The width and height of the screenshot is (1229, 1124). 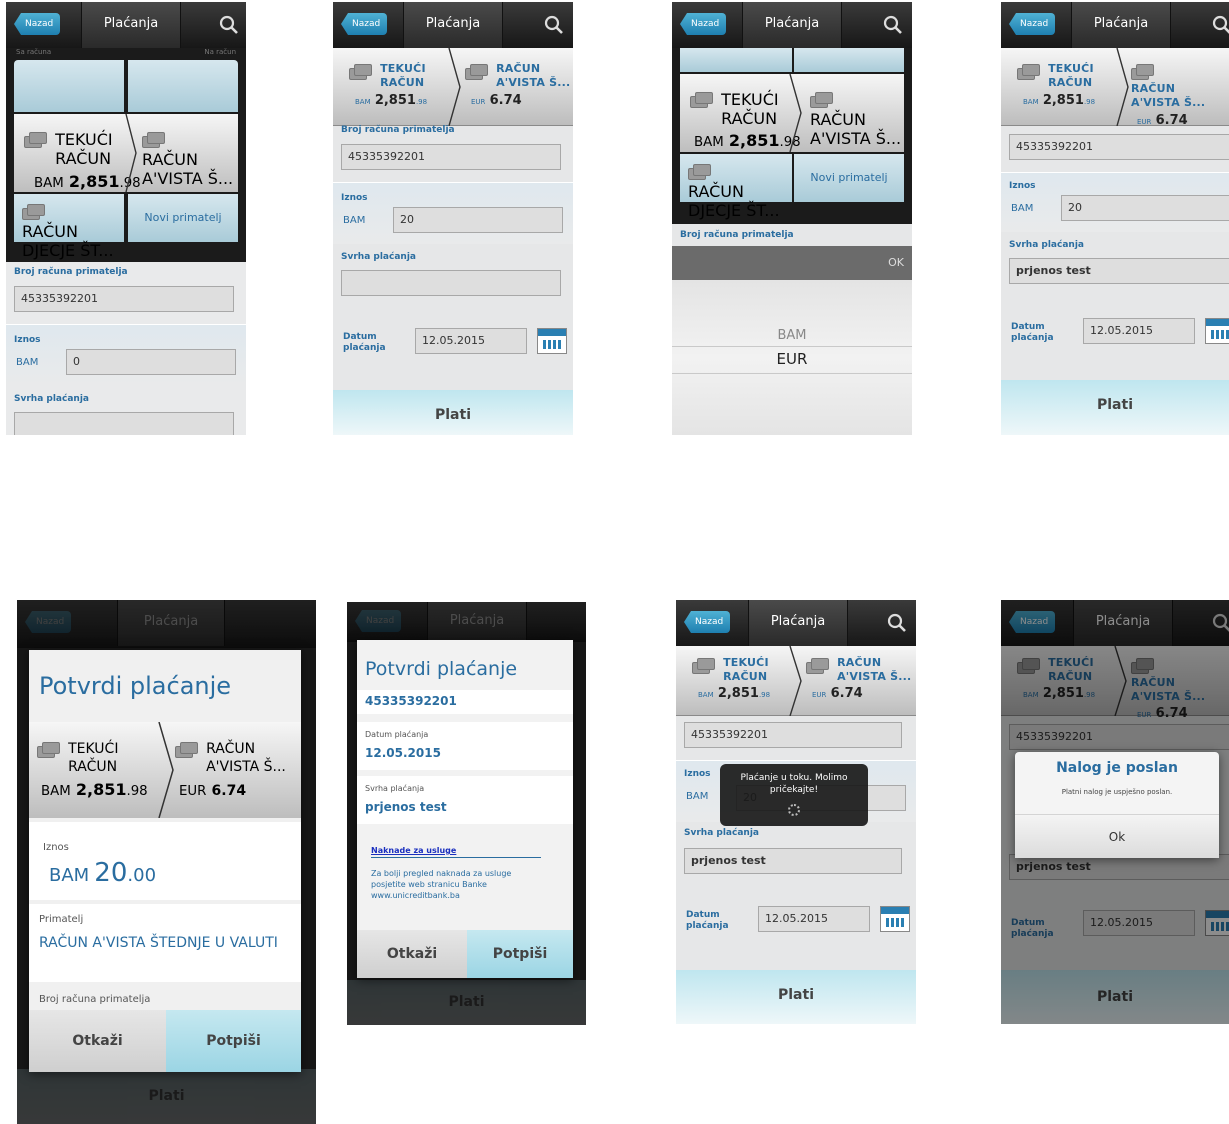 I want to click on currency-picker-wheel: BAM EUR, so click(x=792, y=357).